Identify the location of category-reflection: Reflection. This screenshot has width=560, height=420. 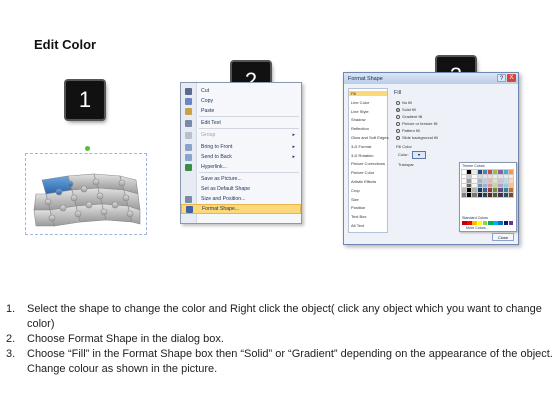
(360, 128).